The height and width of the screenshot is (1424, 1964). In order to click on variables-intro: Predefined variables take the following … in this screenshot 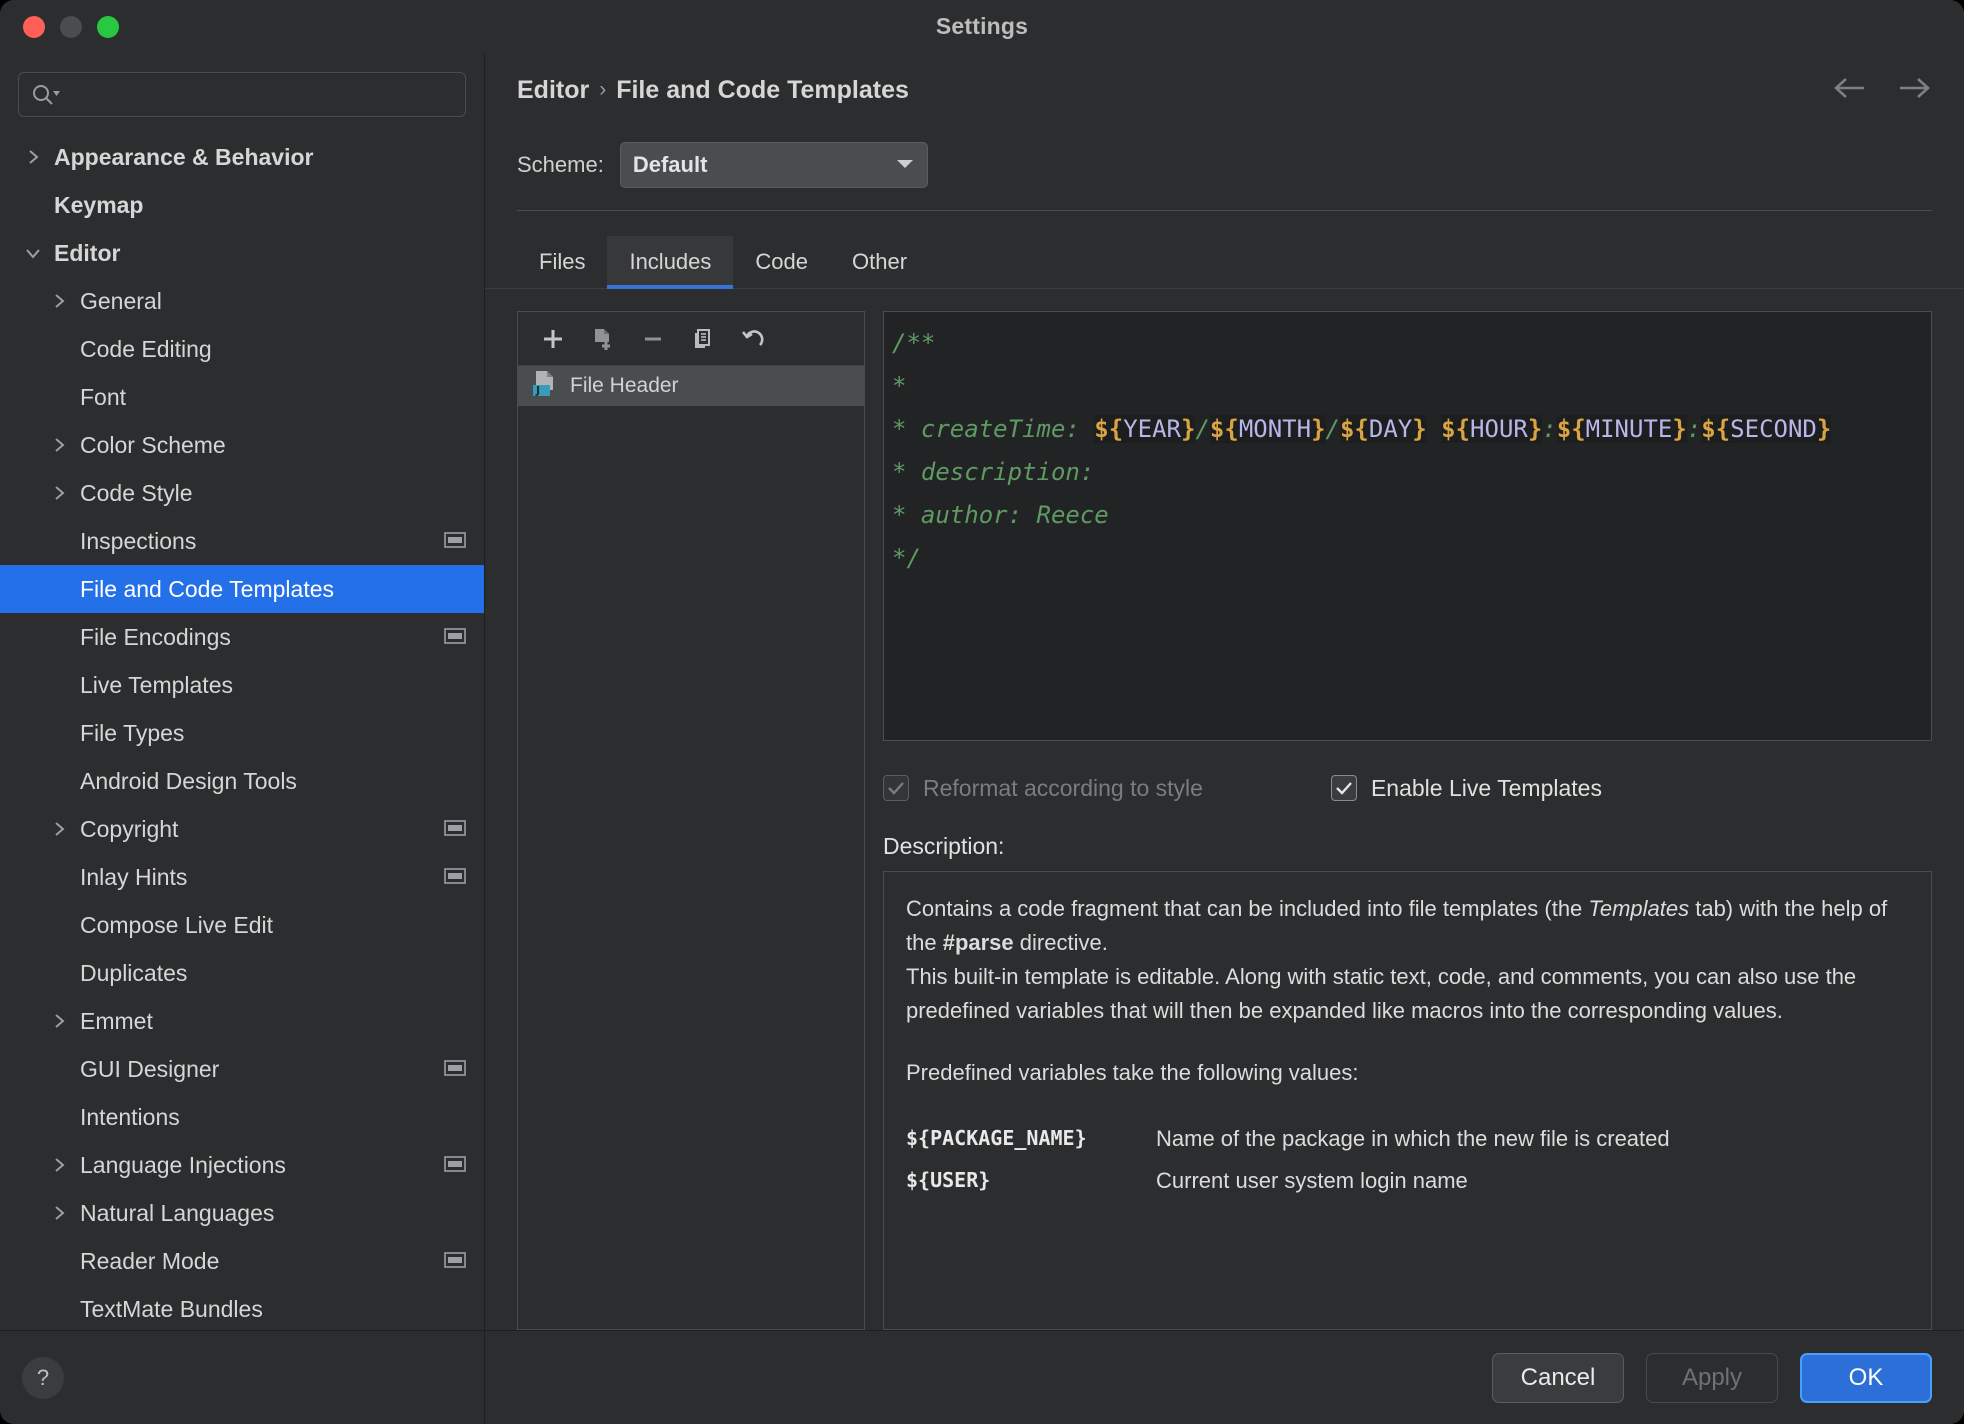, I will do `click(1132, 1072)`.